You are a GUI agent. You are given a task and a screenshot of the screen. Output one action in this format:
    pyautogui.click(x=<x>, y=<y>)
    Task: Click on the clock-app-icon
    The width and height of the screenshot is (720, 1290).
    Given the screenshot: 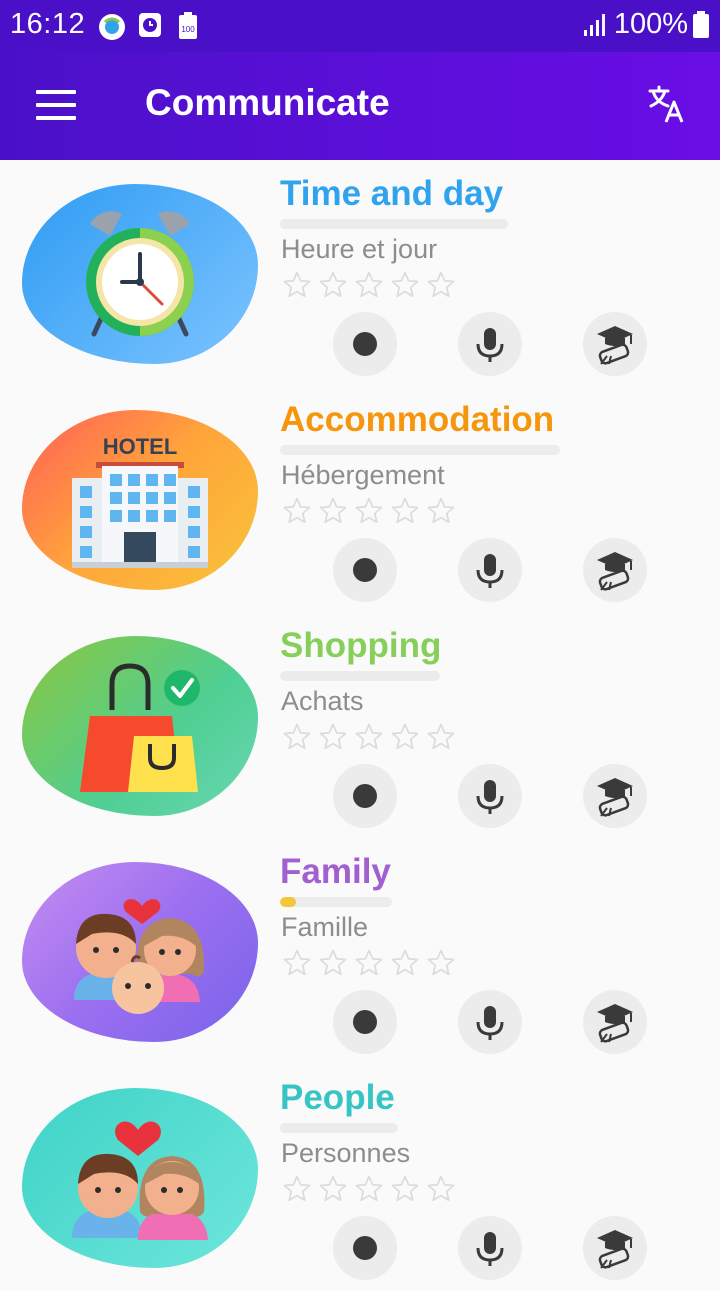 What is the action you would take?
    pyautogui.click(x=150, y=25)
    